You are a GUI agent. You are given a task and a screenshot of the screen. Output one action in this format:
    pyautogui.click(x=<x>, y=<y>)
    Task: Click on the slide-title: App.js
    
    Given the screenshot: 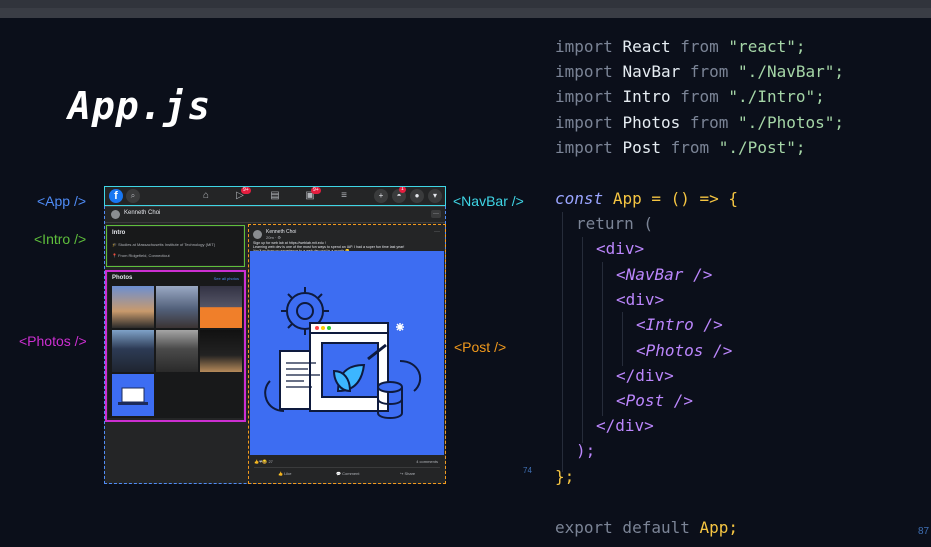 What is the action you would take?
    pyautogui.click(x=140, y=106)
    